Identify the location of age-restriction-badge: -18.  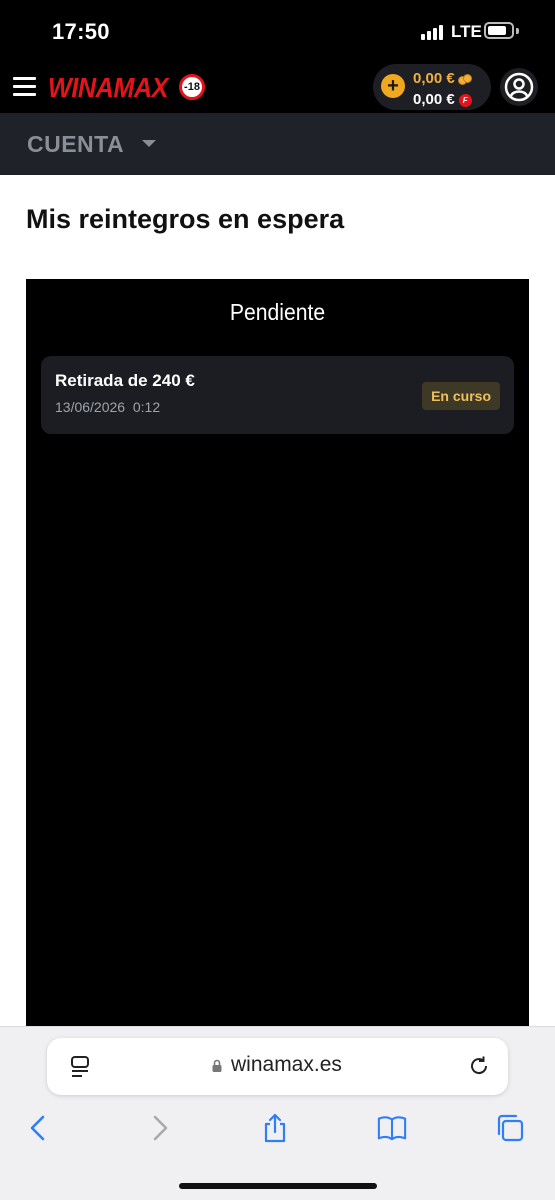
(192, 87).